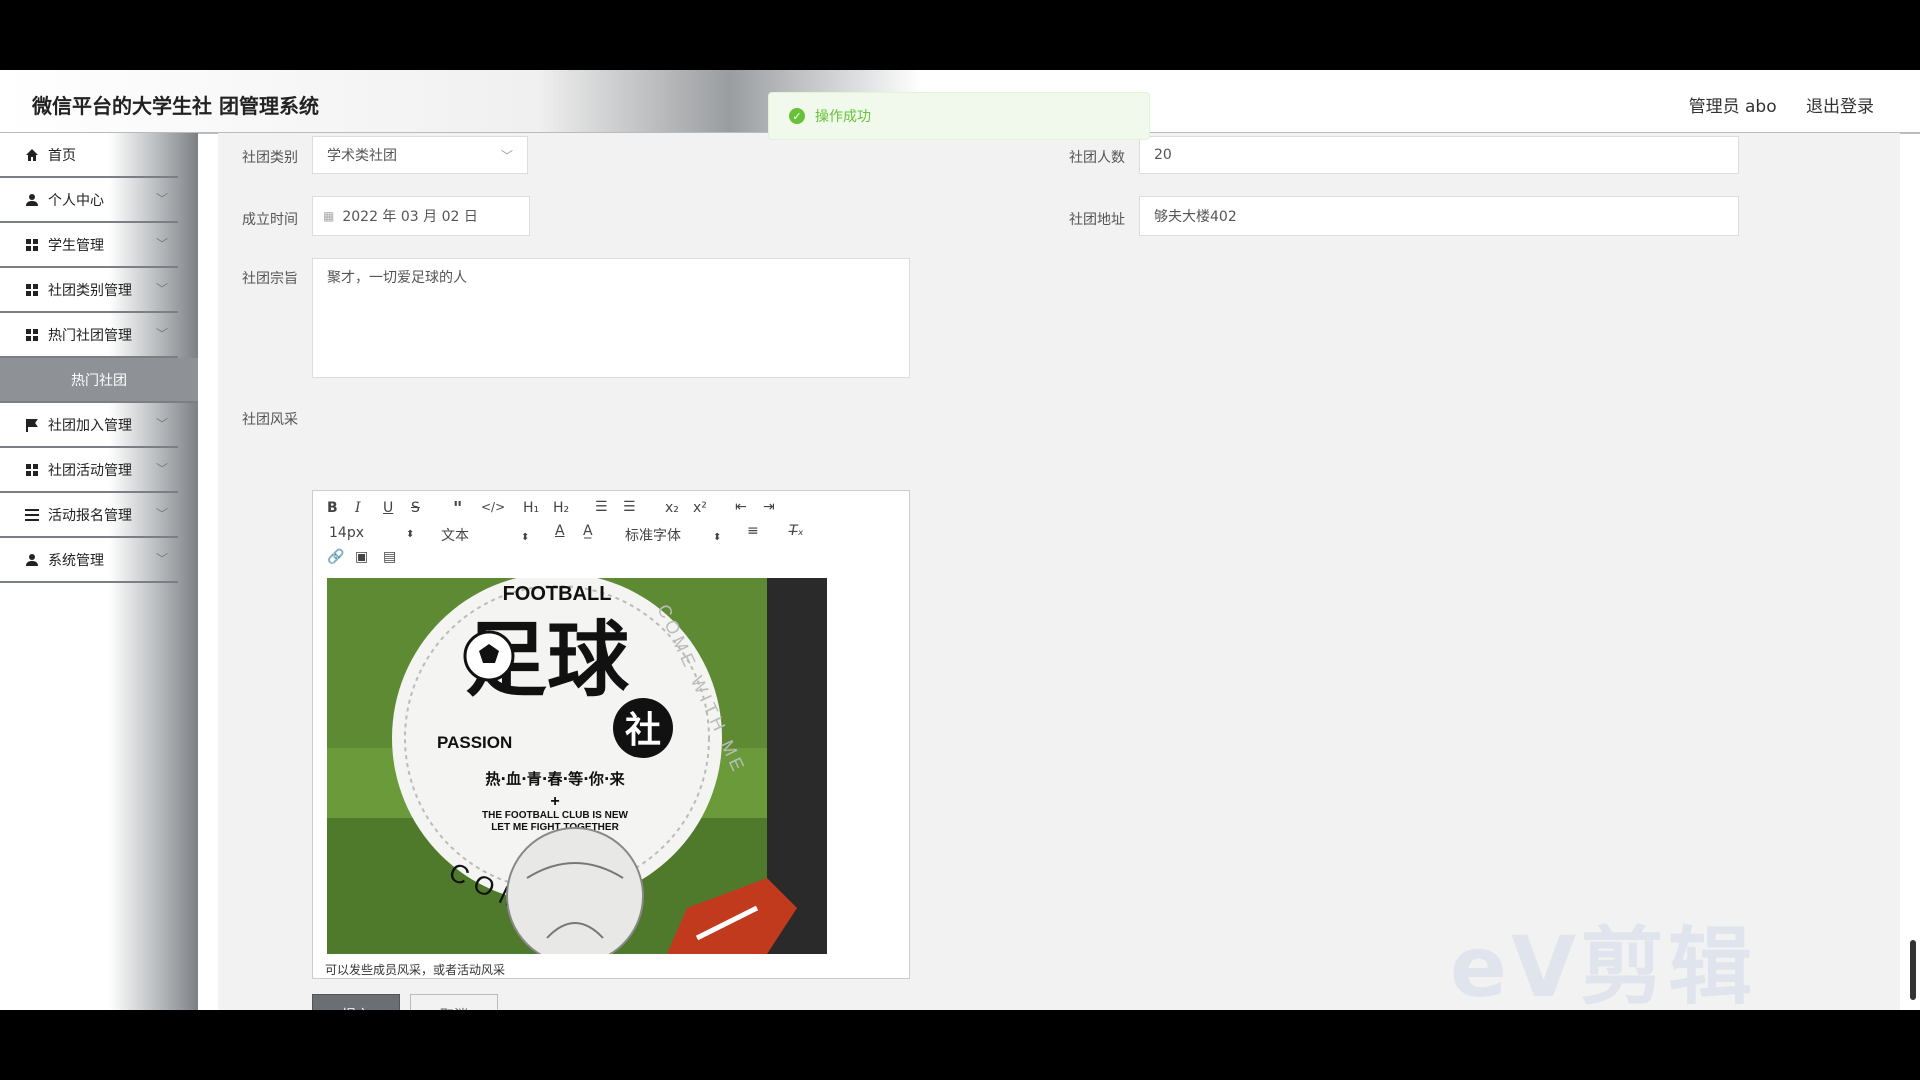 This screenshot has width=1920, height=1080. Describe the element at coordinates (796, 531) in the screenshot. I see `clear-format-icon: T̶ₓ` at that location.